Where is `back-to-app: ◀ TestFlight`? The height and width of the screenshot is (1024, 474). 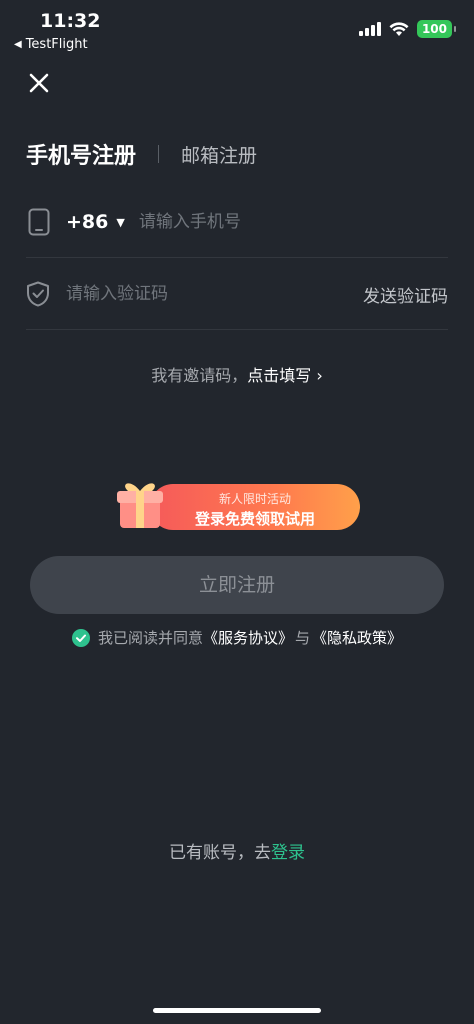 back-to-app: ◀ TestFlight is located at coordinates (51, 44).